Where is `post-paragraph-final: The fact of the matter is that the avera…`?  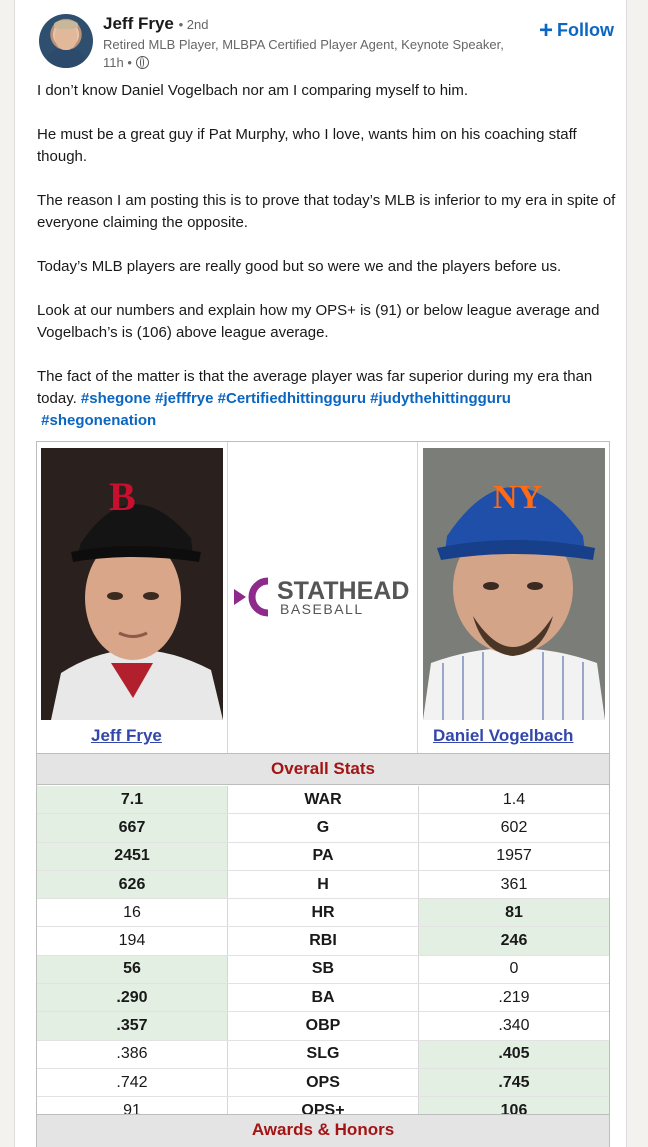
post-paragraph-final: The fact of the matter is that the avera… is located at coordinates (329, 399).